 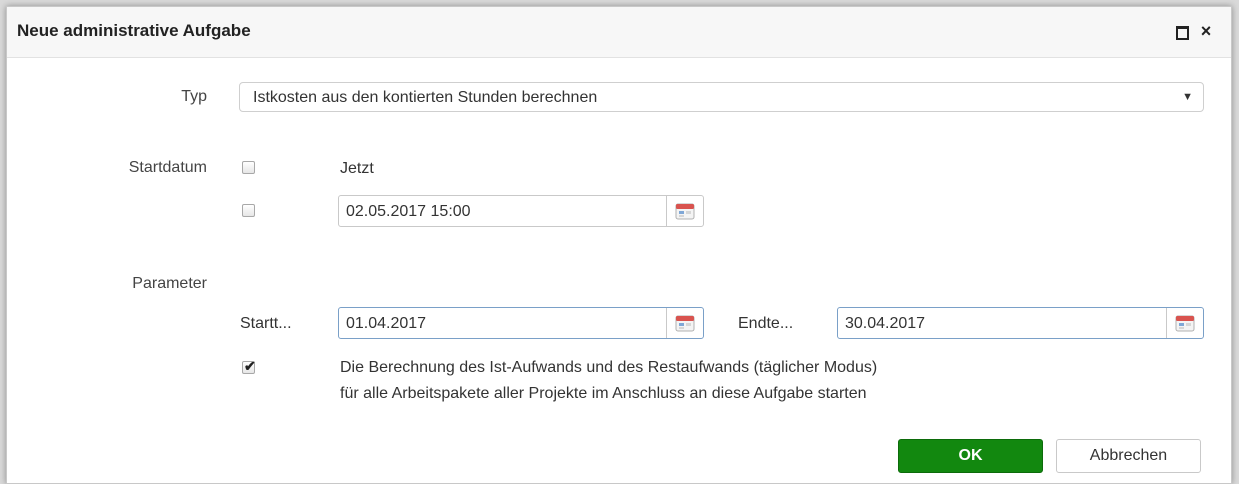 I want to click on calculation-checkbox: ✔, so click(x=249, y=366).